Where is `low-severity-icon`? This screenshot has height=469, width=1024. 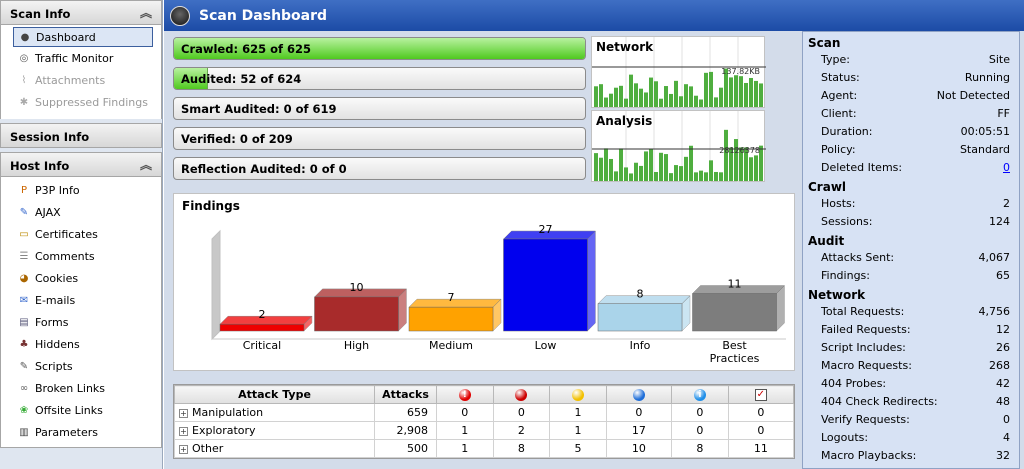
low-severity-icon is located at coordinates (638, 395).